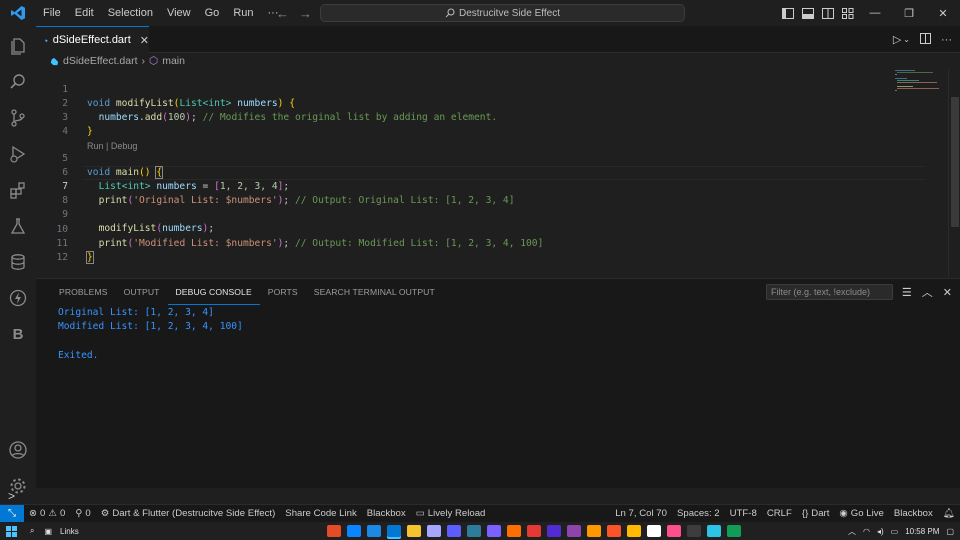 This screenshot has height=540, width=960. What do you see at coordinates (909, 13) in the screenshot?
I see `restore-icon: ❐` at bounding box center [909, 13].